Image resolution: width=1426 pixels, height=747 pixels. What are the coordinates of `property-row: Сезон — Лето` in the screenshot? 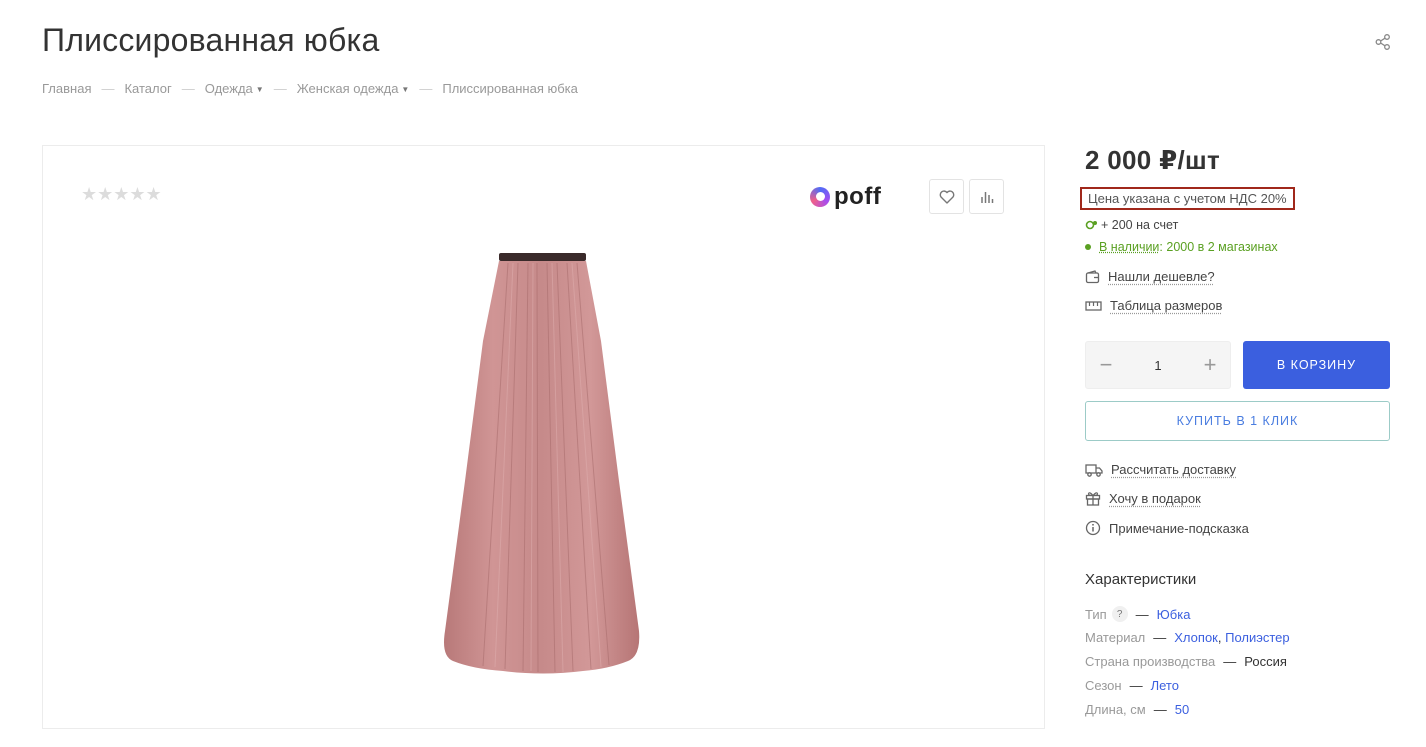 It's located at (1132, 685).